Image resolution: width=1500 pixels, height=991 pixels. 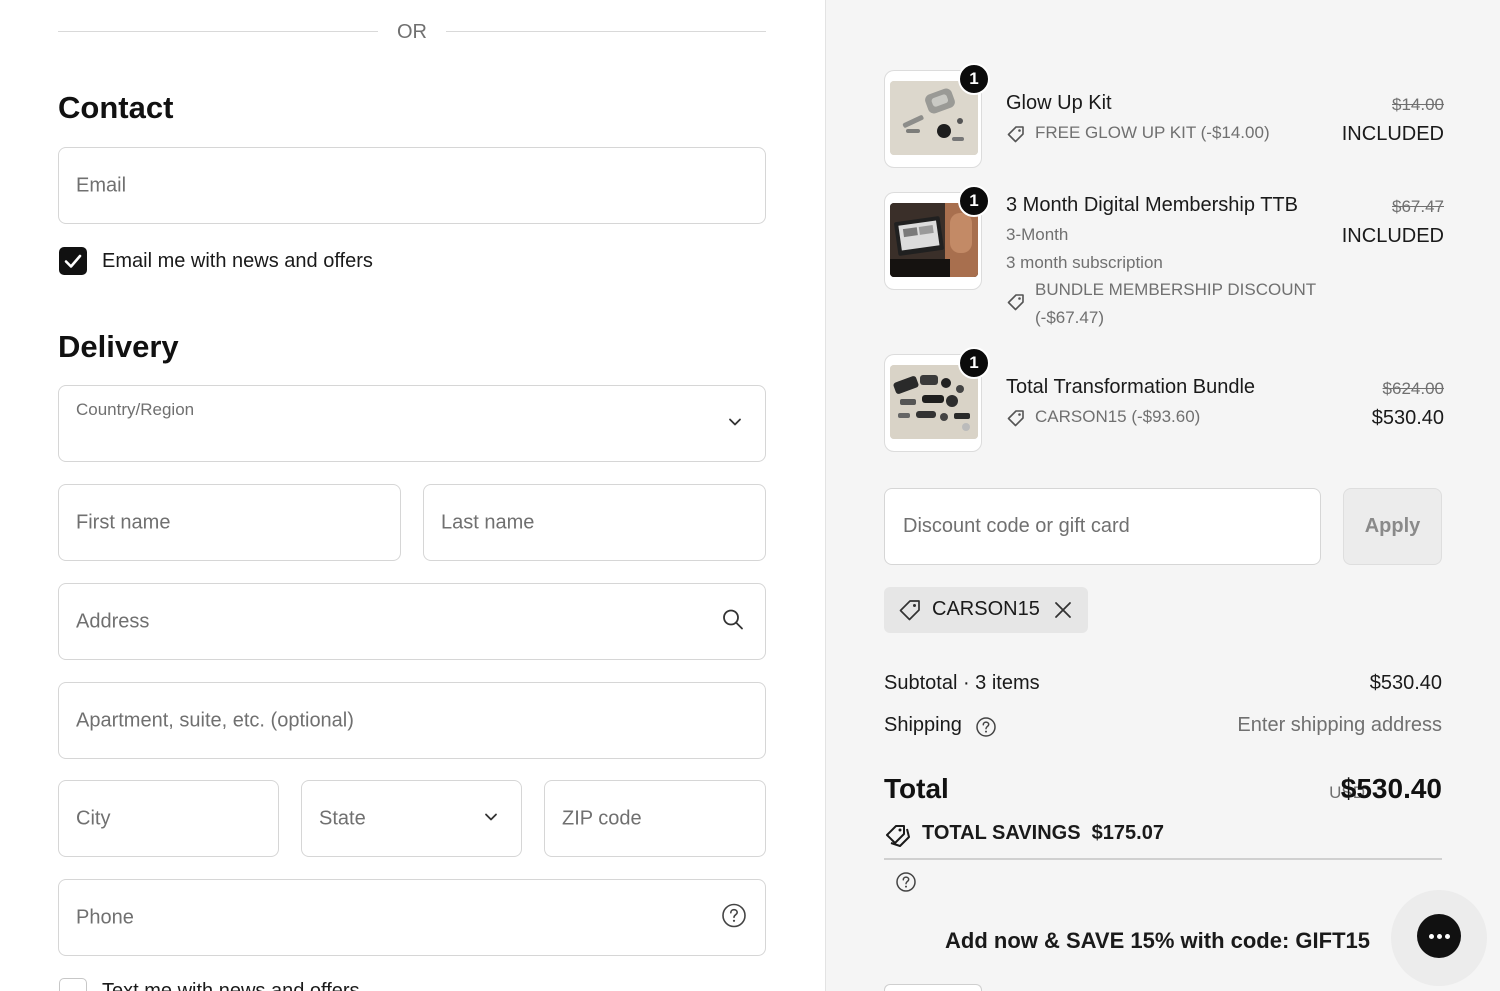 What do you see at coordinates (135, 409) in the screenshot?
I see `country-label: Country/Region` at bounding box center [135, 409].